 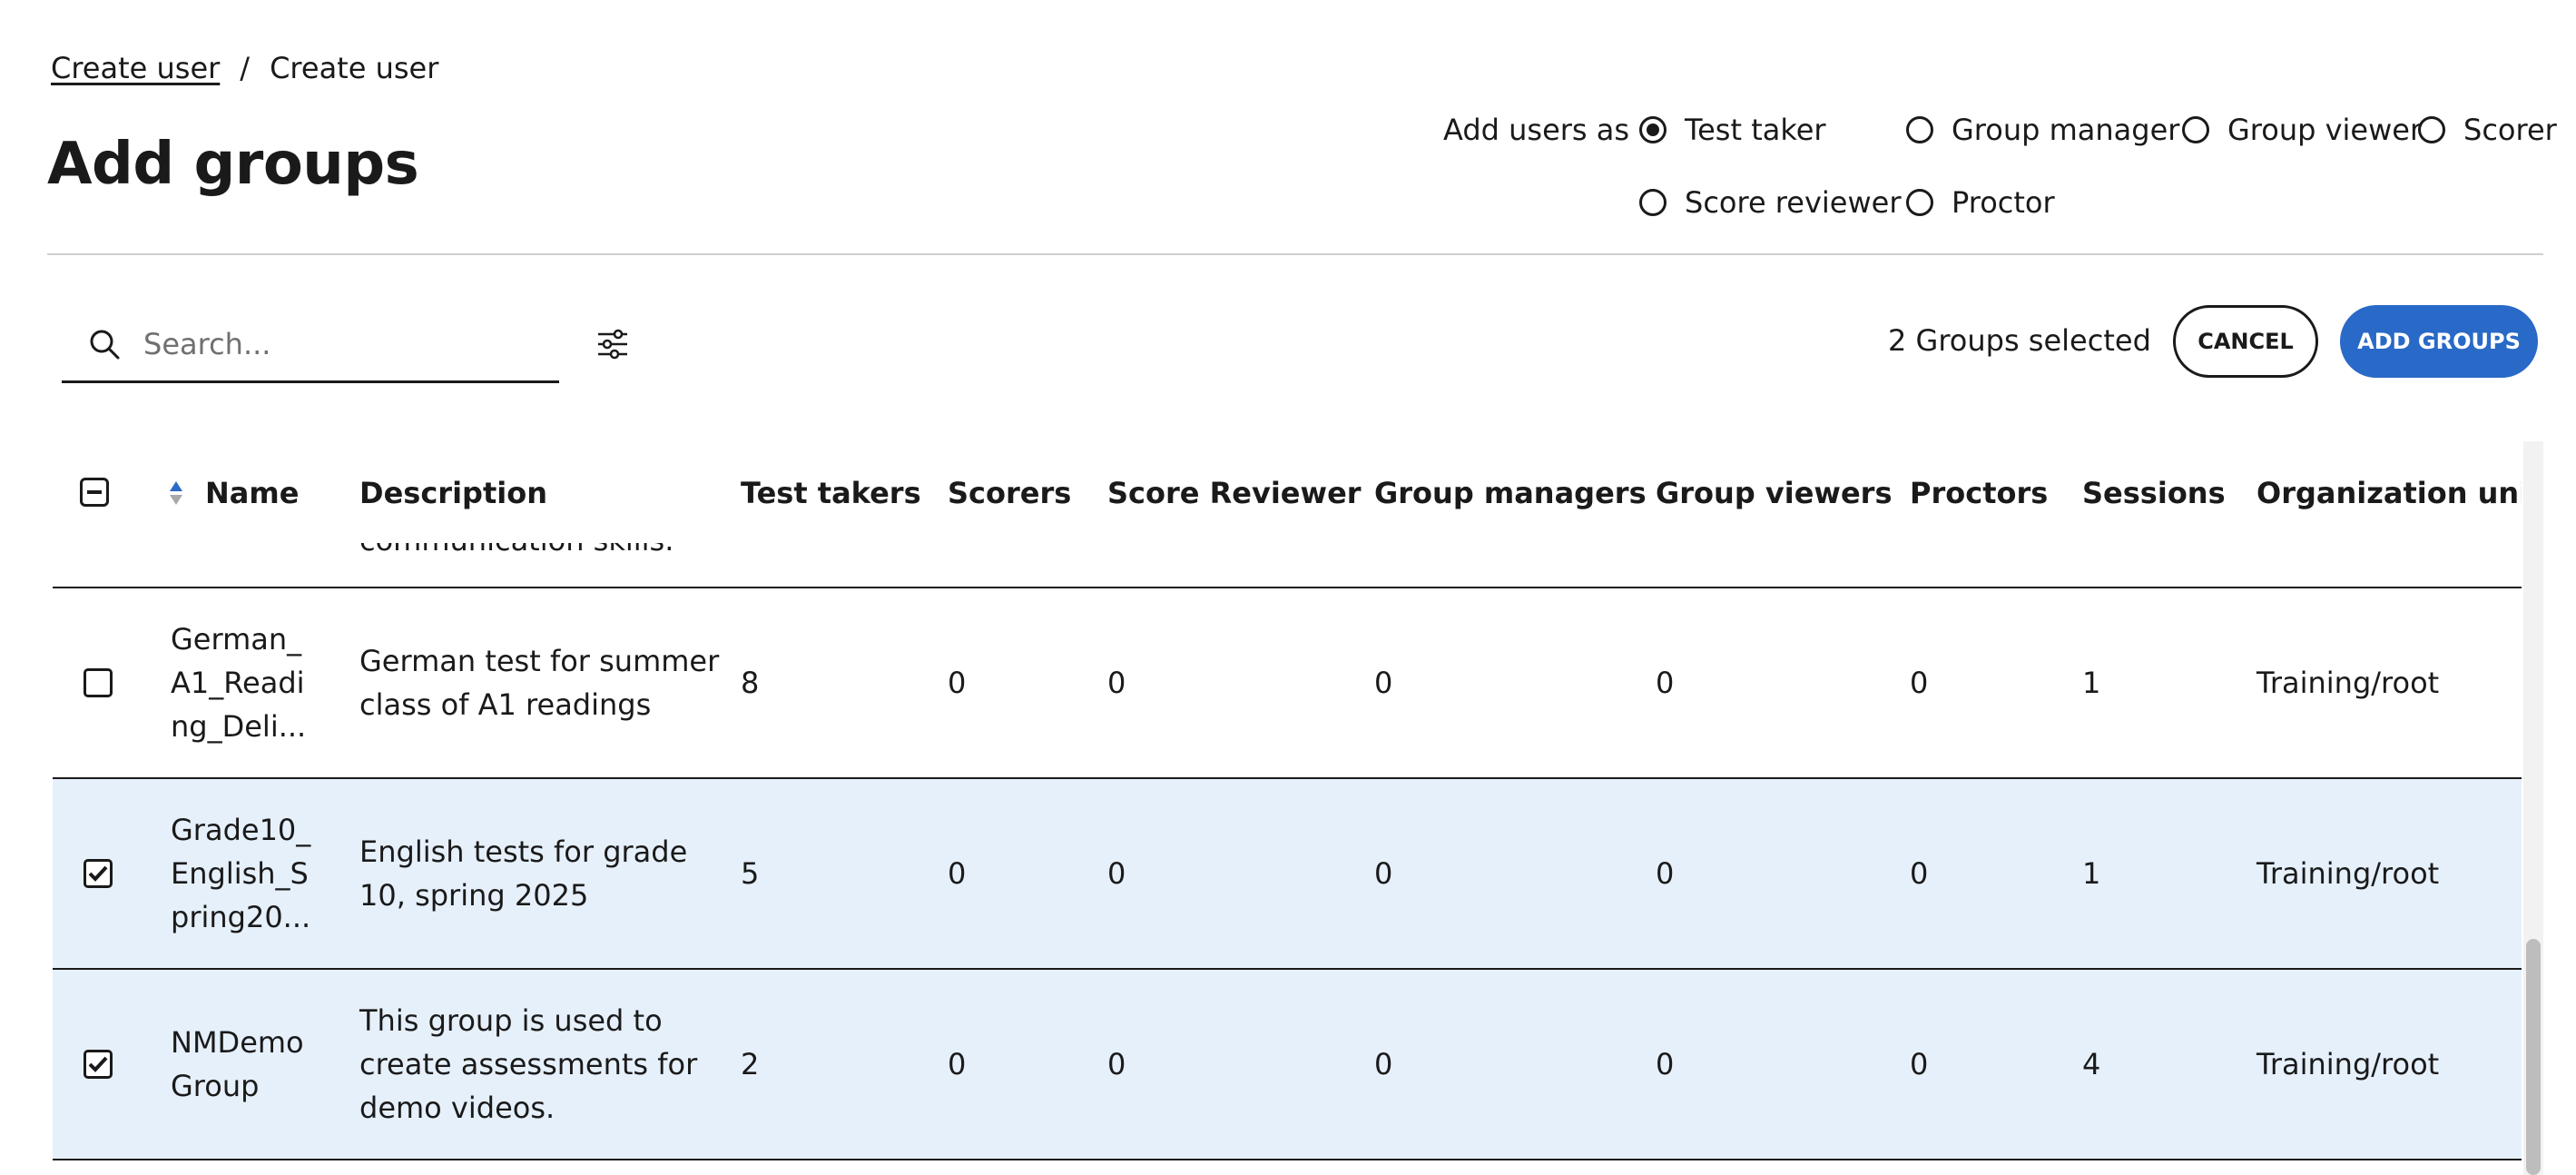 What do you see at coordinates (1010, 493) in the screenshot?
I see `column-header-scorers: Scorers` at bounding box center [1010, 493].